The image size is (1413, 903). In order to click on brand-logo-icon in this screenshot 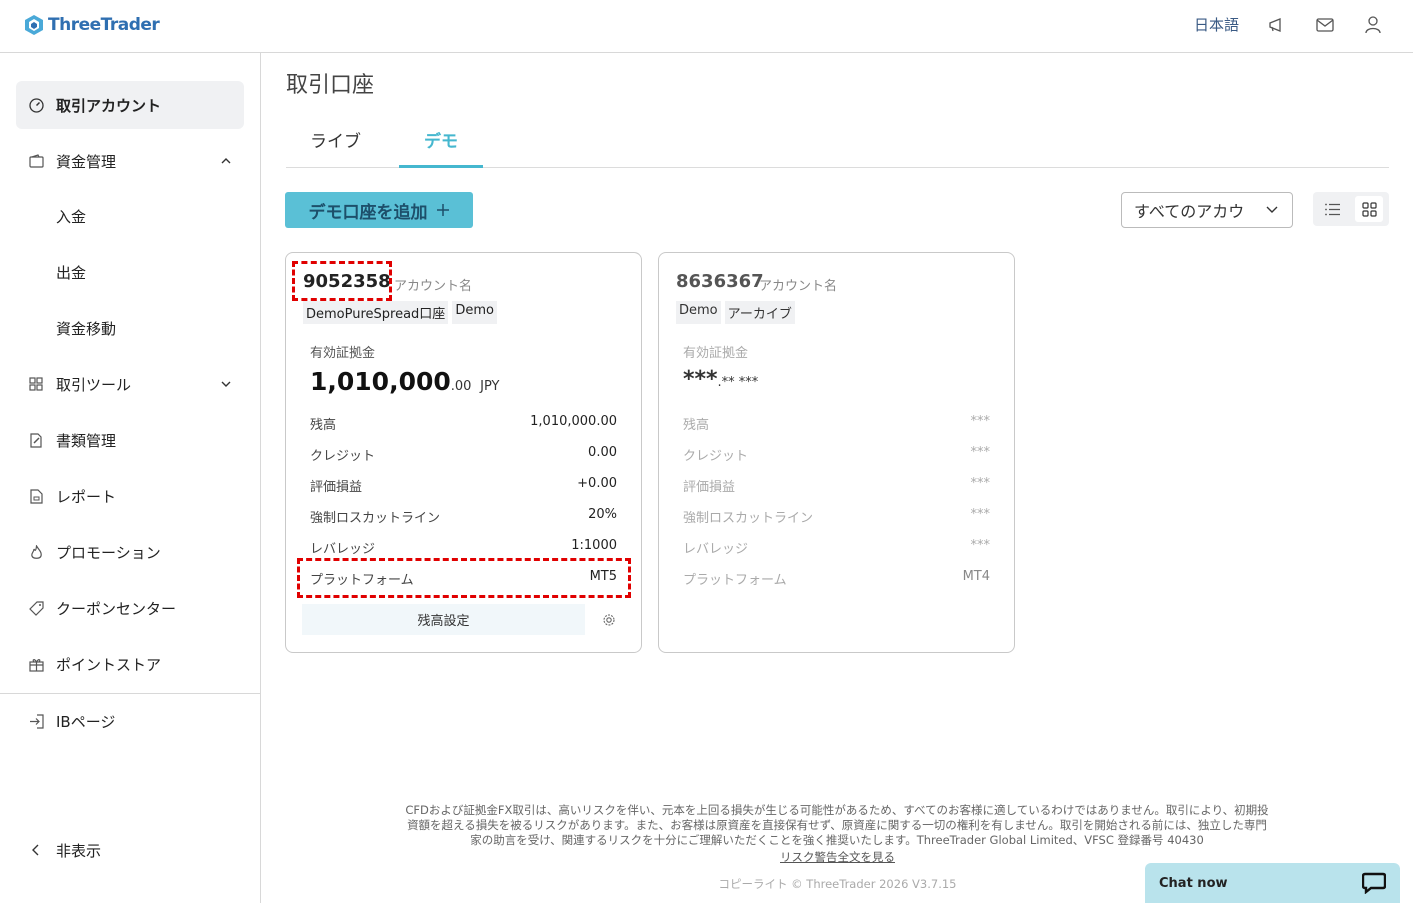, I will do `click(34, 25)`.